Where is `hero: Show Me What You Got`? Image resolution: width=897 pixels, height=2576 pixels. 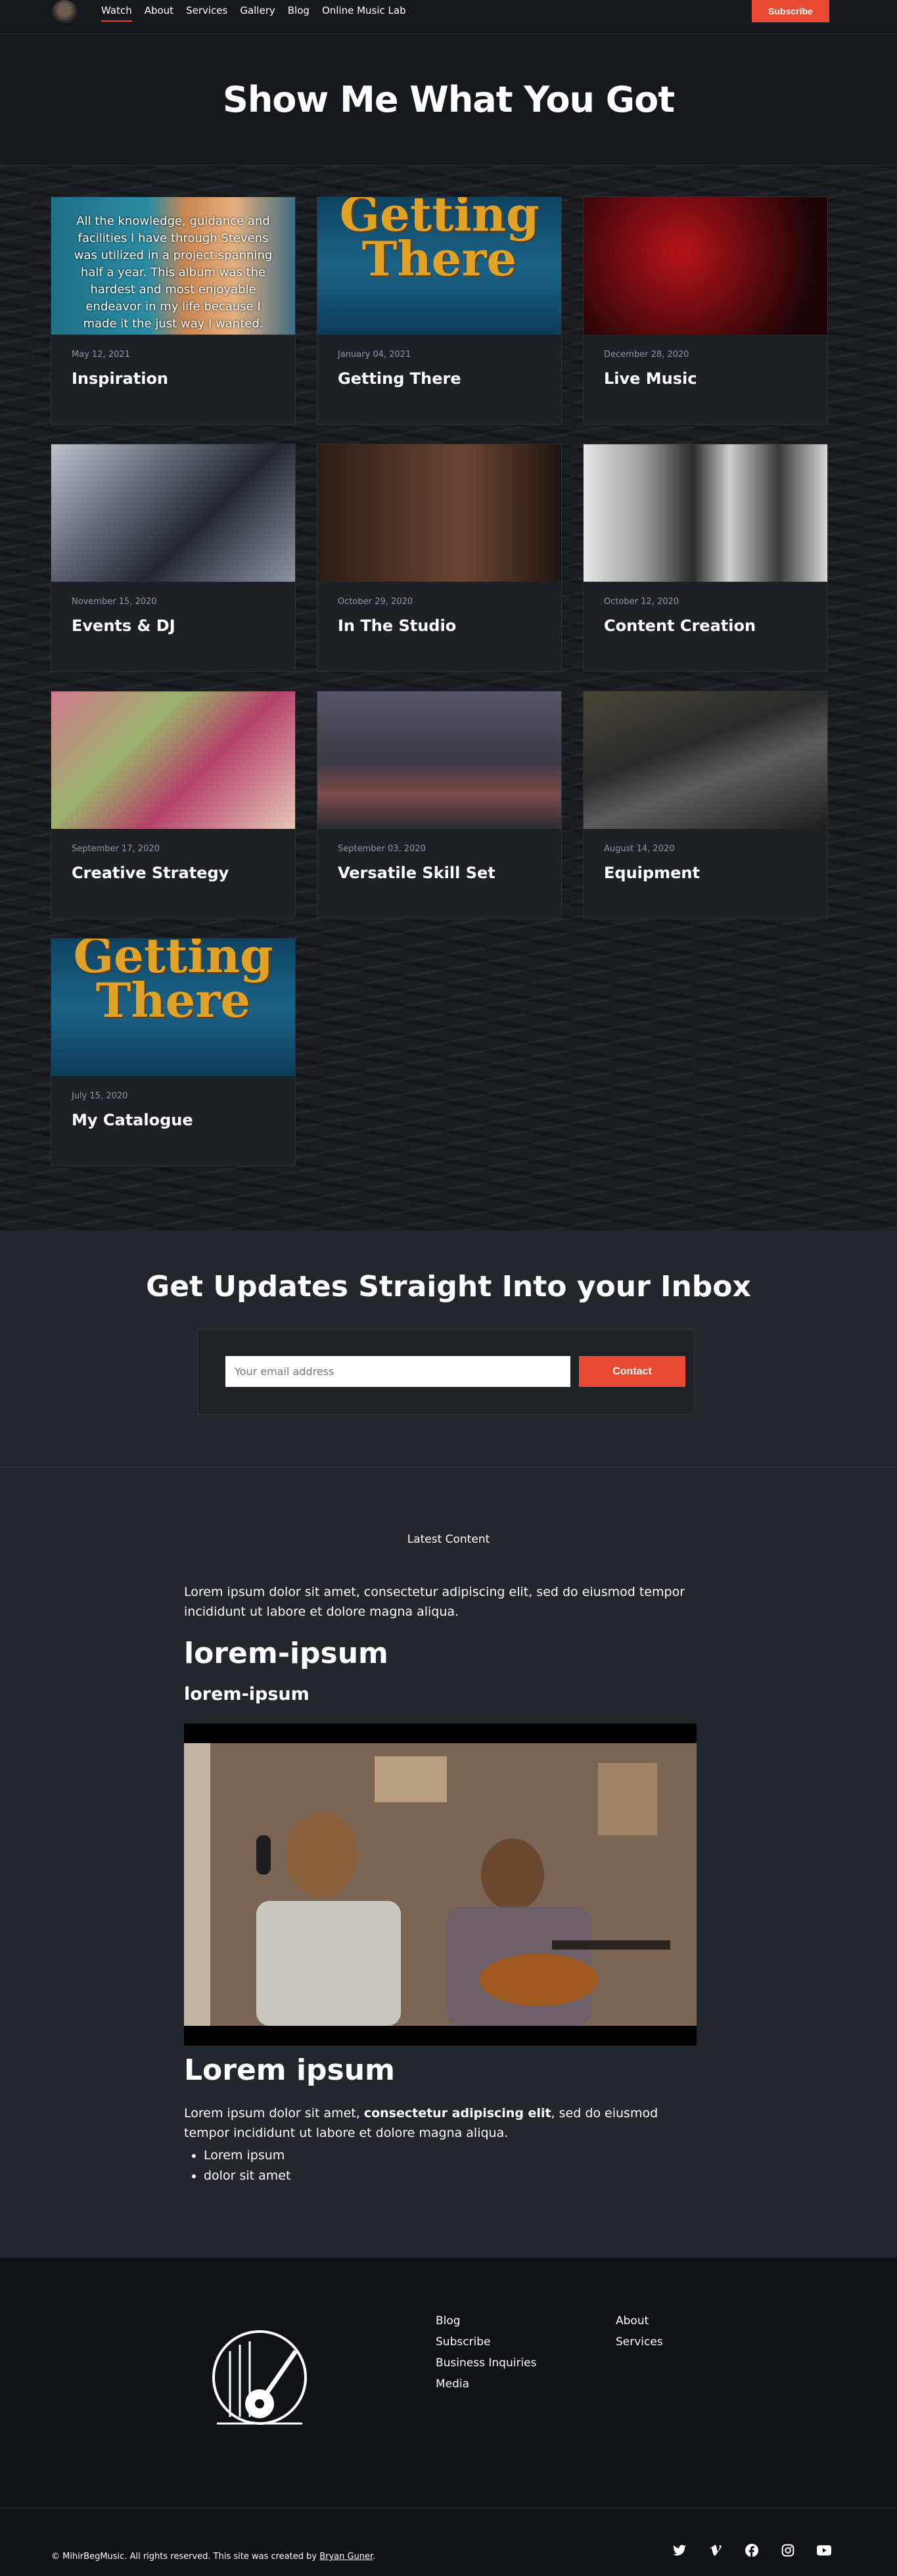
hero: Show Me What You Got is located at coordinates (448, 100).